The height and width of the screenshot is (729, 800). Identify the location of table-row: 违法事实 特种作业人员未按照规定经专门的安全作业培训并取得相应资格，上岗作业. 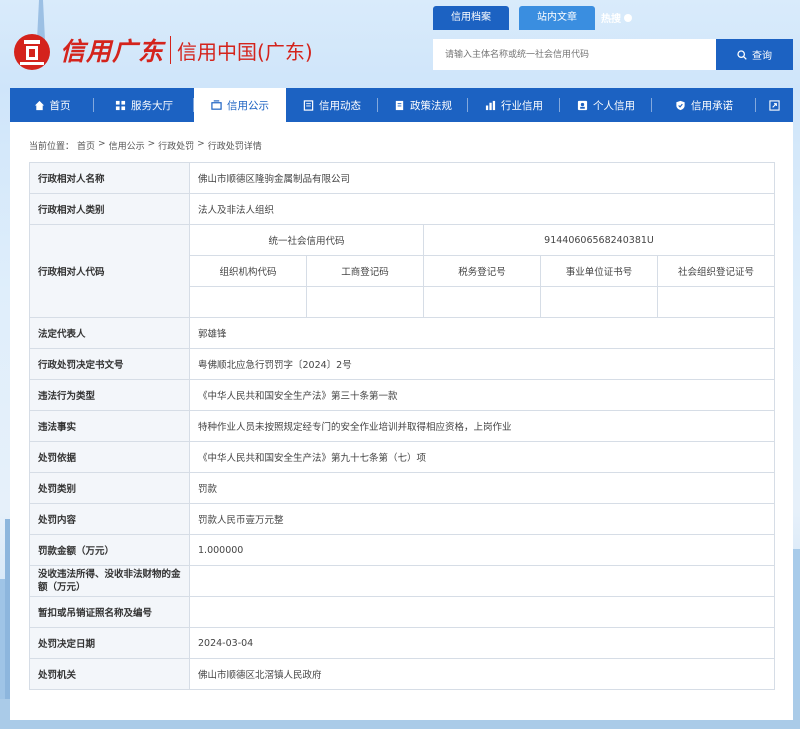
(402, 426).